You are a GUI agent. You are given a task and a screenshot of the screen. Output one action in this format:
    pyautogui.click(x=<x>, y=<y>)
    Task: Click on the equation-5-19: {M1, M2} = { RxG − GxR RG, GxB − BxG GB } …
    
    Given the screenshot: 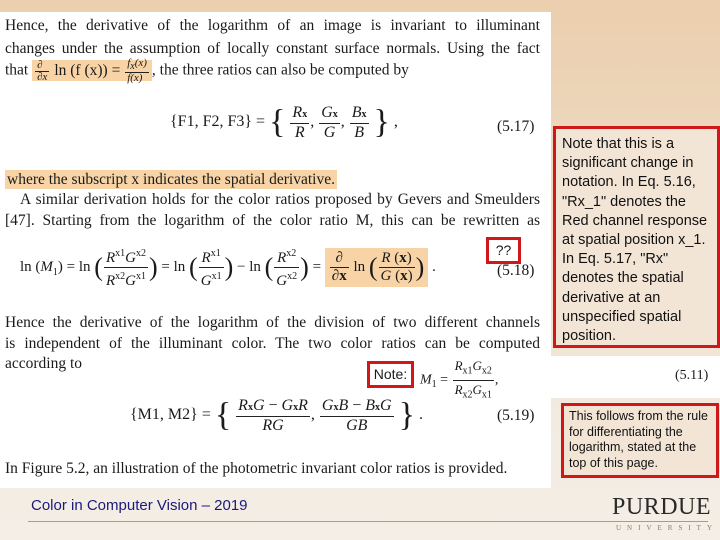 What is the action you would take?
    pyautogui.click(x=276, y=415)
    